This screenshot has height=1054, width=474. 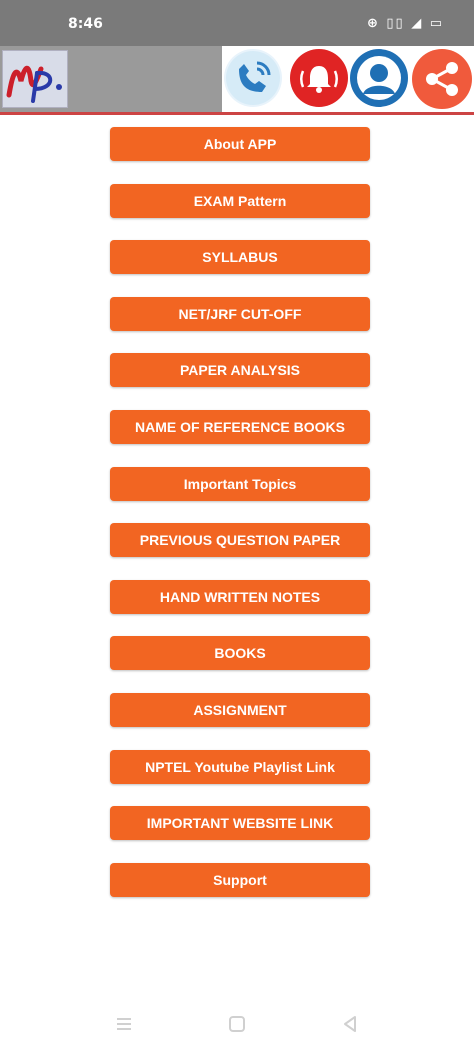 I want to click on menu-icon, so click(x=124, y=1026).